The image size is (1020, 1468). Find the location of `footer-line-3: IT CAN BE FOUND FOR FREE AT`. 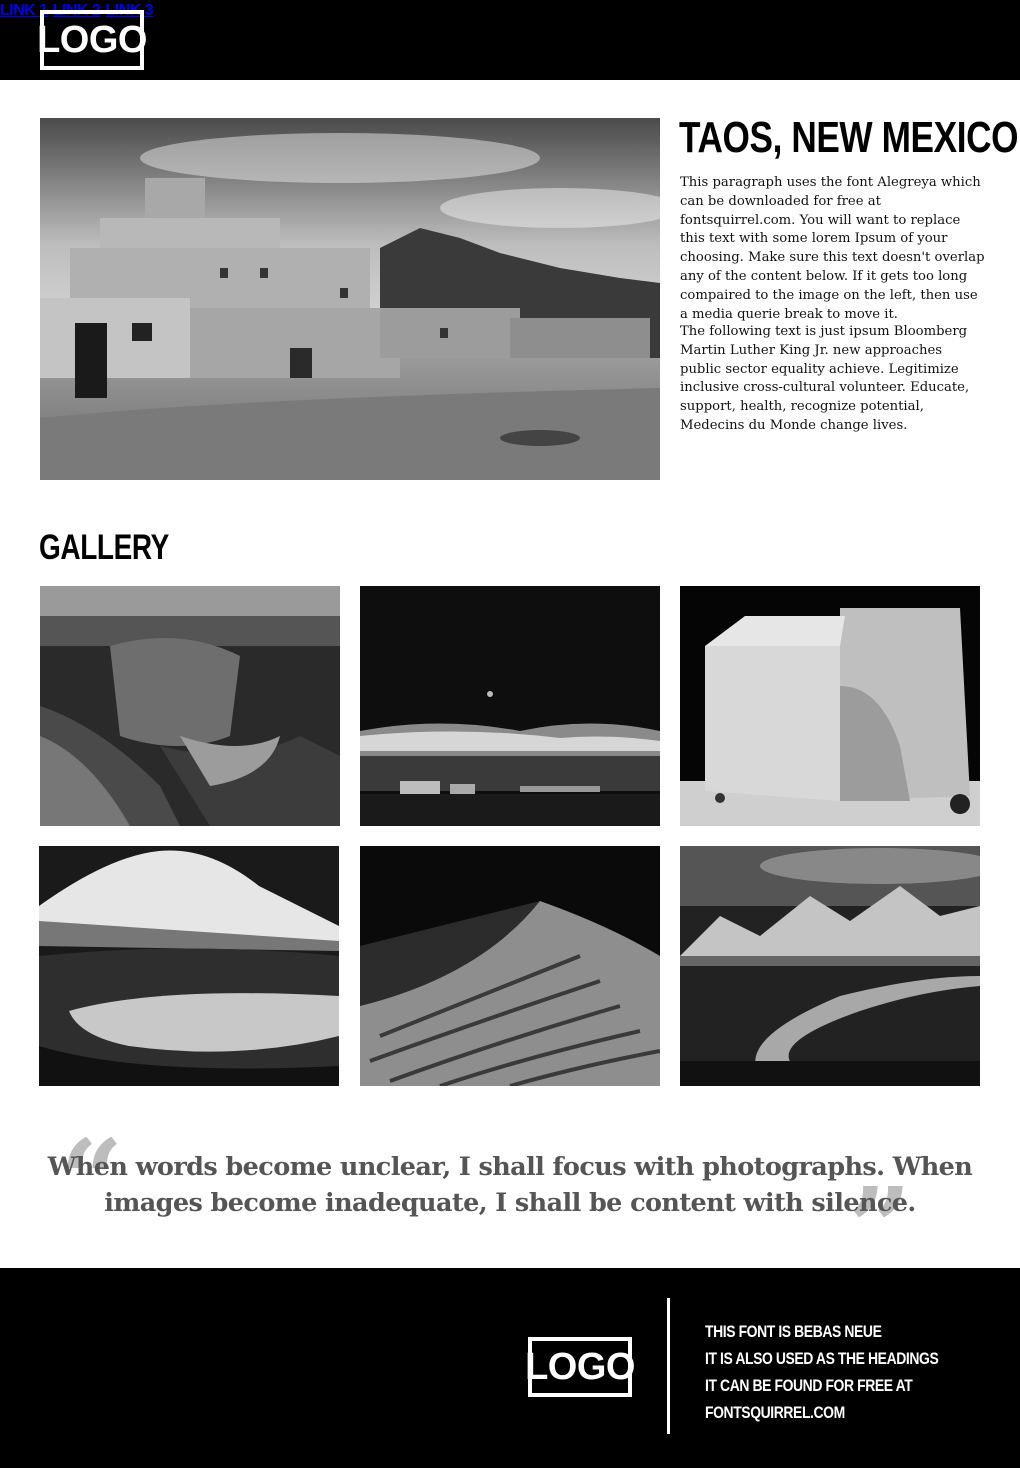

footer-line-3: IT CAN BE FOUND FOR FREE AT is located at coordinates (809, 1385).